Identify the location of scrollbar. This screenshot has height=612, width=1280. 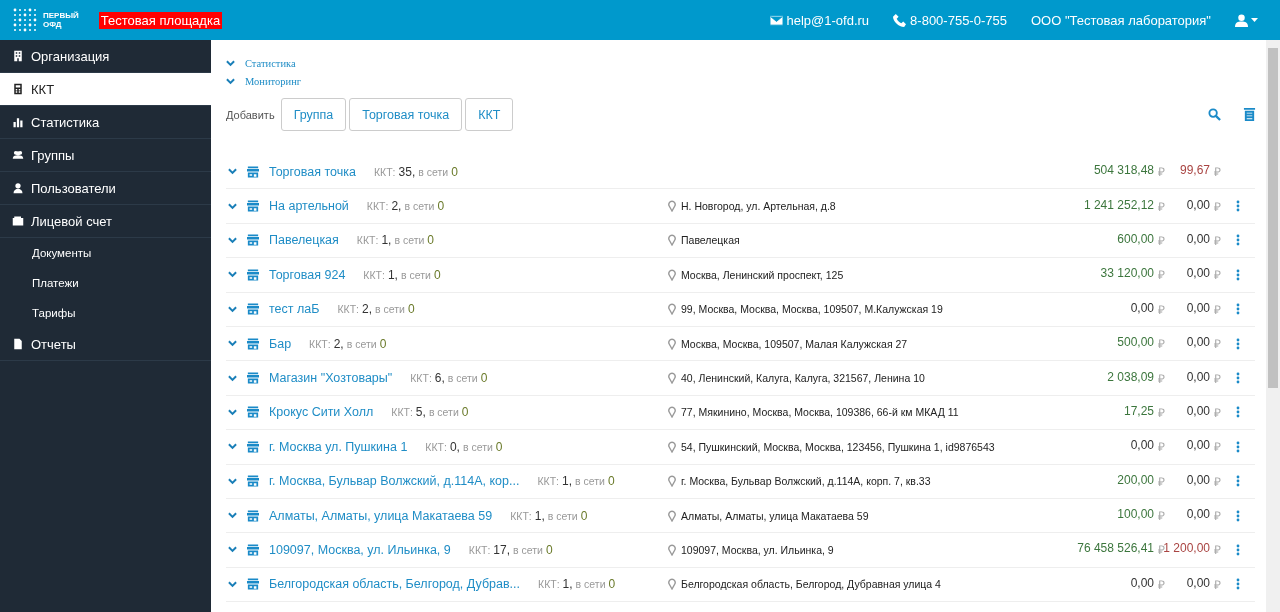
(1273, 326).